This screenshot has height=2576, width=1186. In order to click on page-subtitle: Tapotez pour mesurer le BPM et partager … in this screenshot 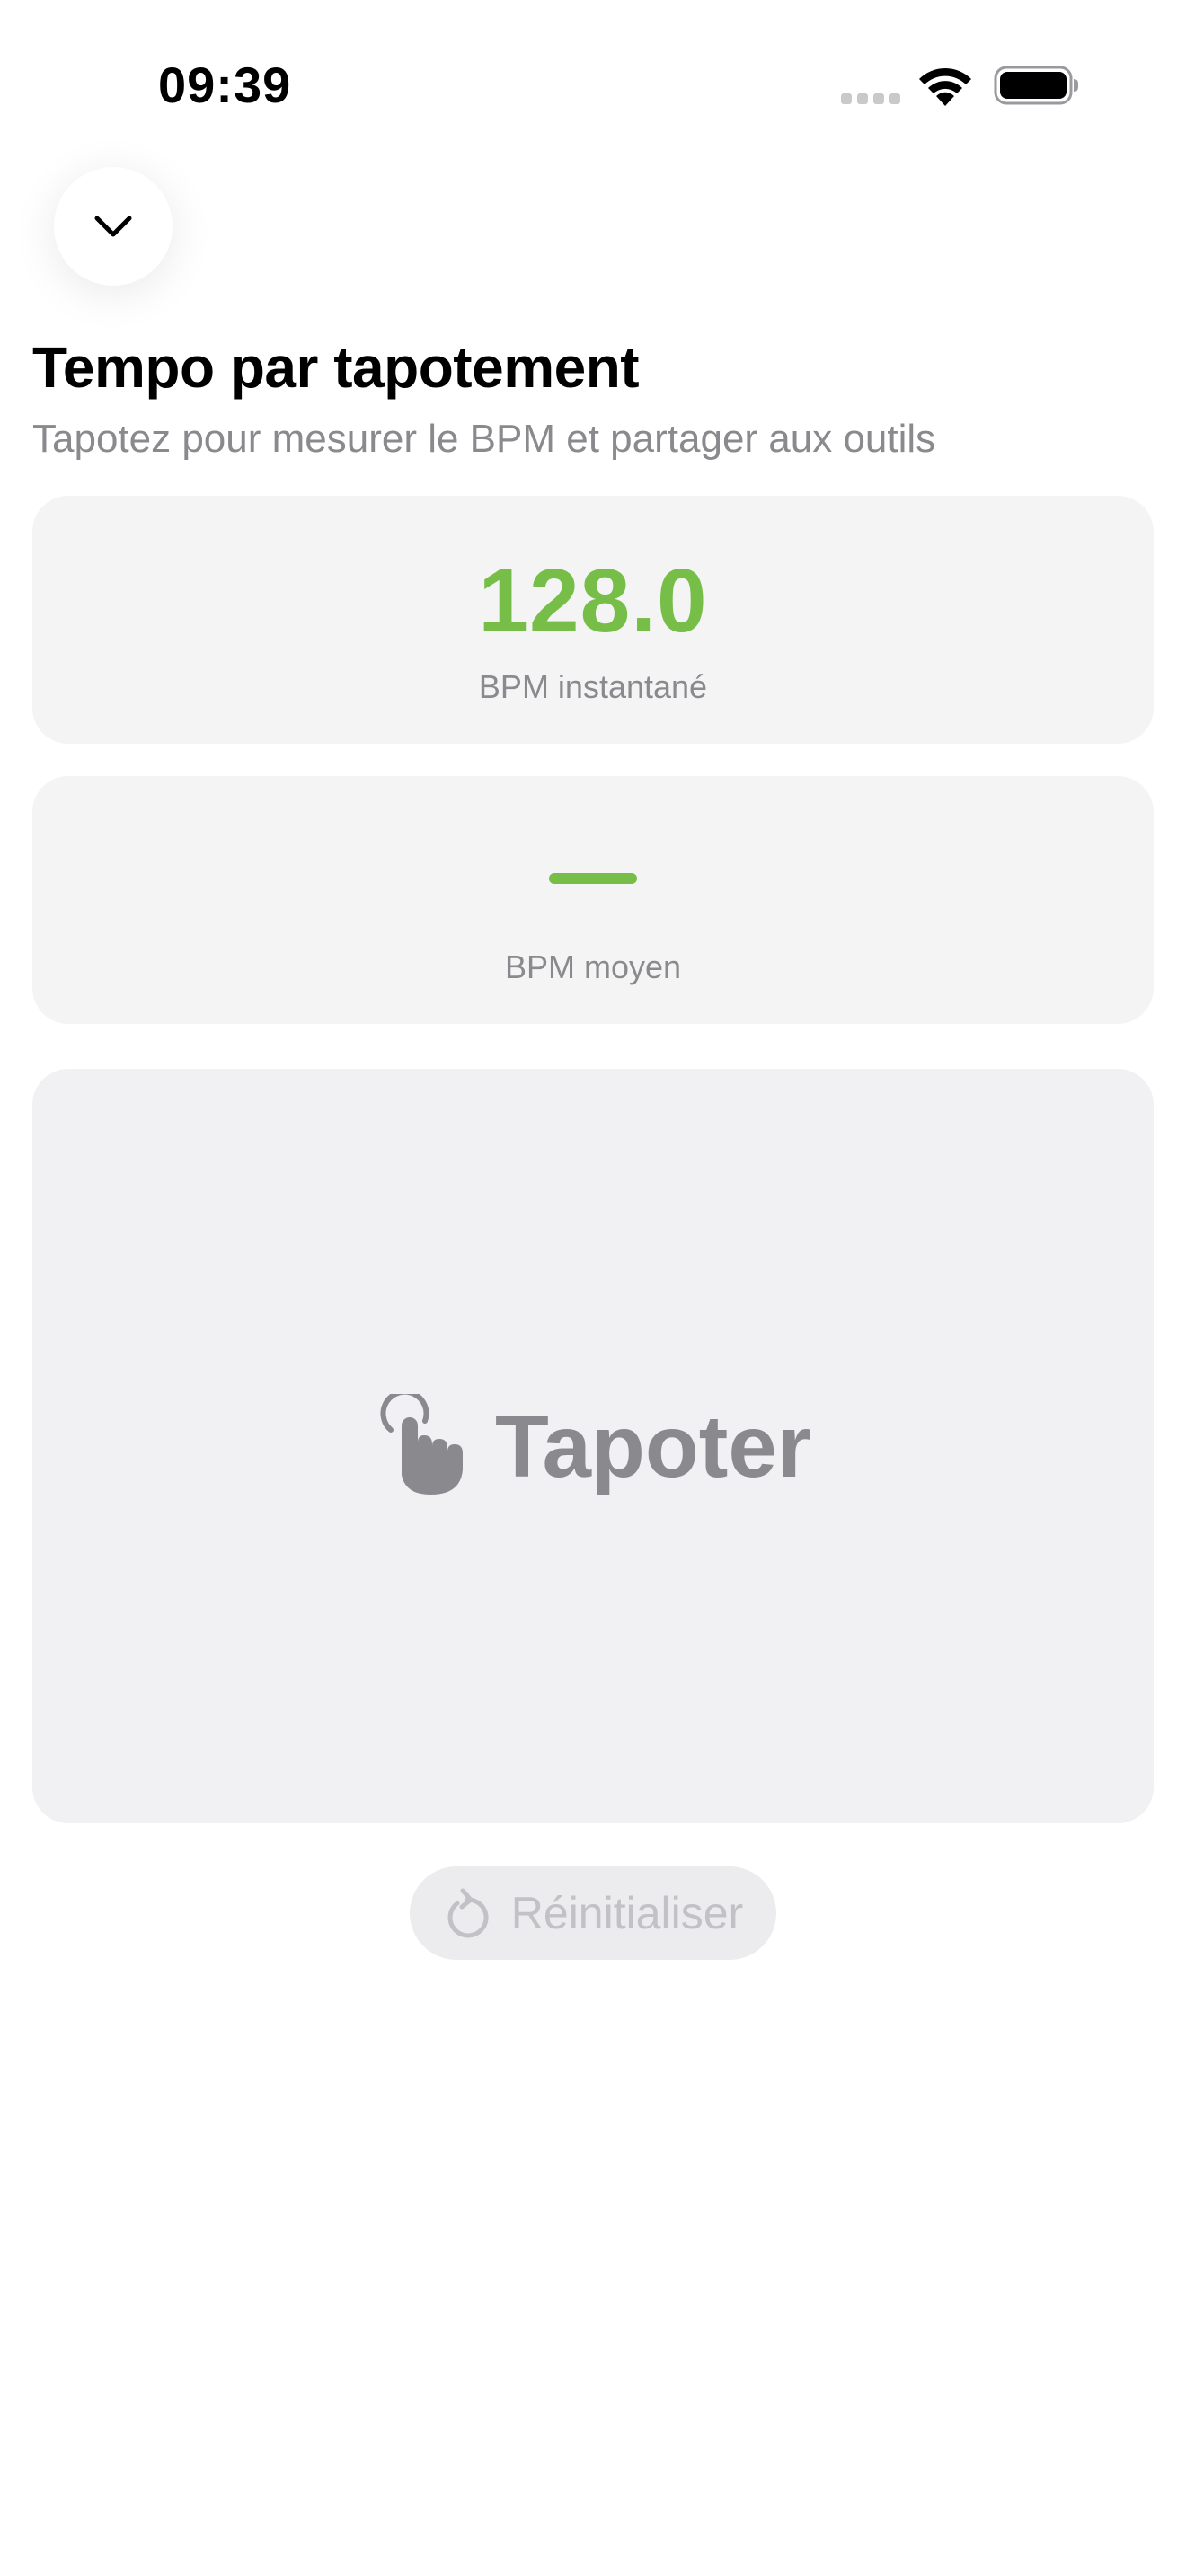, I will do `click(484, 439)`.